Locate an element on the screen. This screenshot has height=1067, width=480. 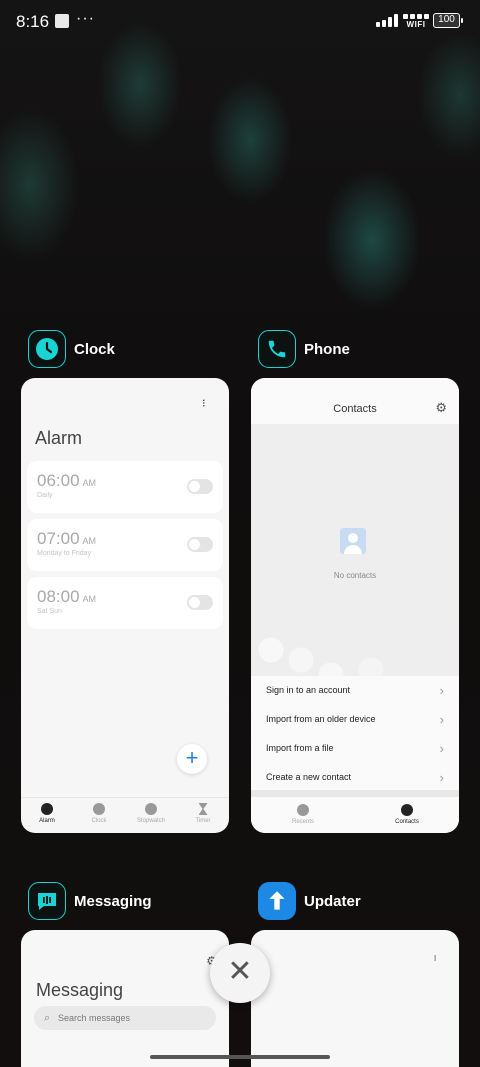
app-name: Messaging is located at coordinates (113, 901).